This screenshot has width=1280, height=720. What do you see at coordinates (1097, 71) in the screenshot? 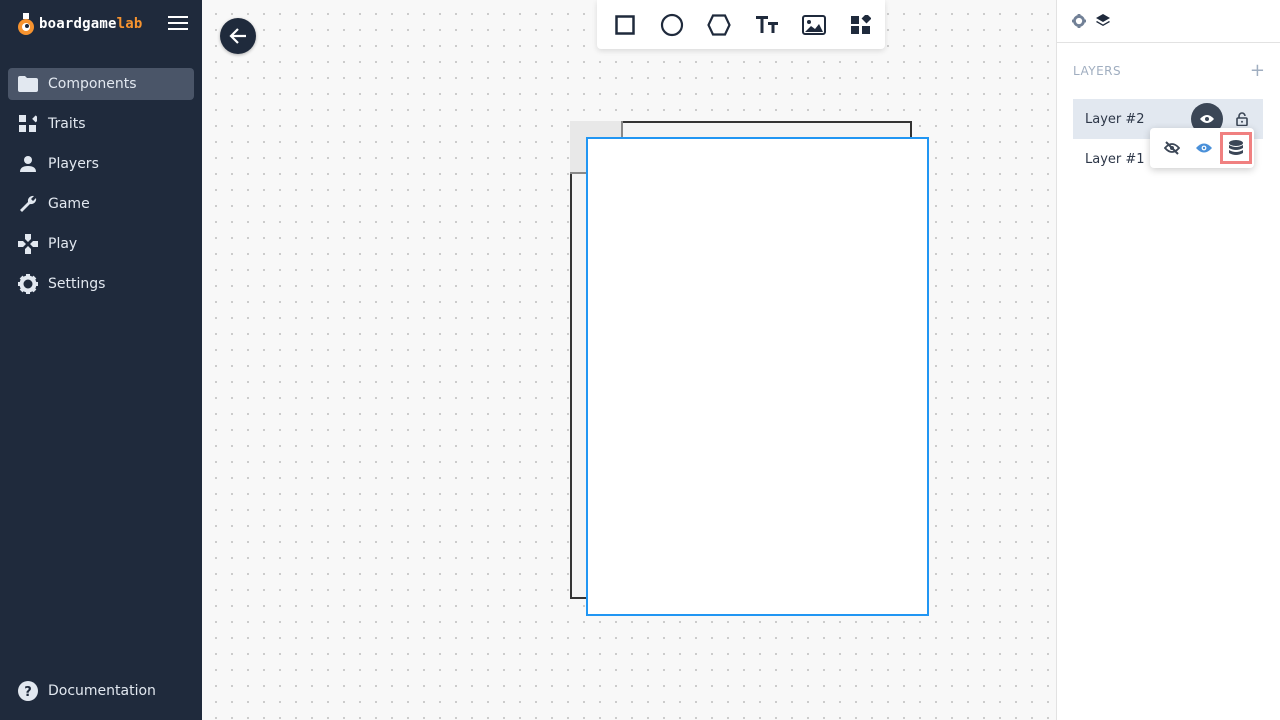
I see `layers-title: LAYERS` at bounding box center [1097, 71].